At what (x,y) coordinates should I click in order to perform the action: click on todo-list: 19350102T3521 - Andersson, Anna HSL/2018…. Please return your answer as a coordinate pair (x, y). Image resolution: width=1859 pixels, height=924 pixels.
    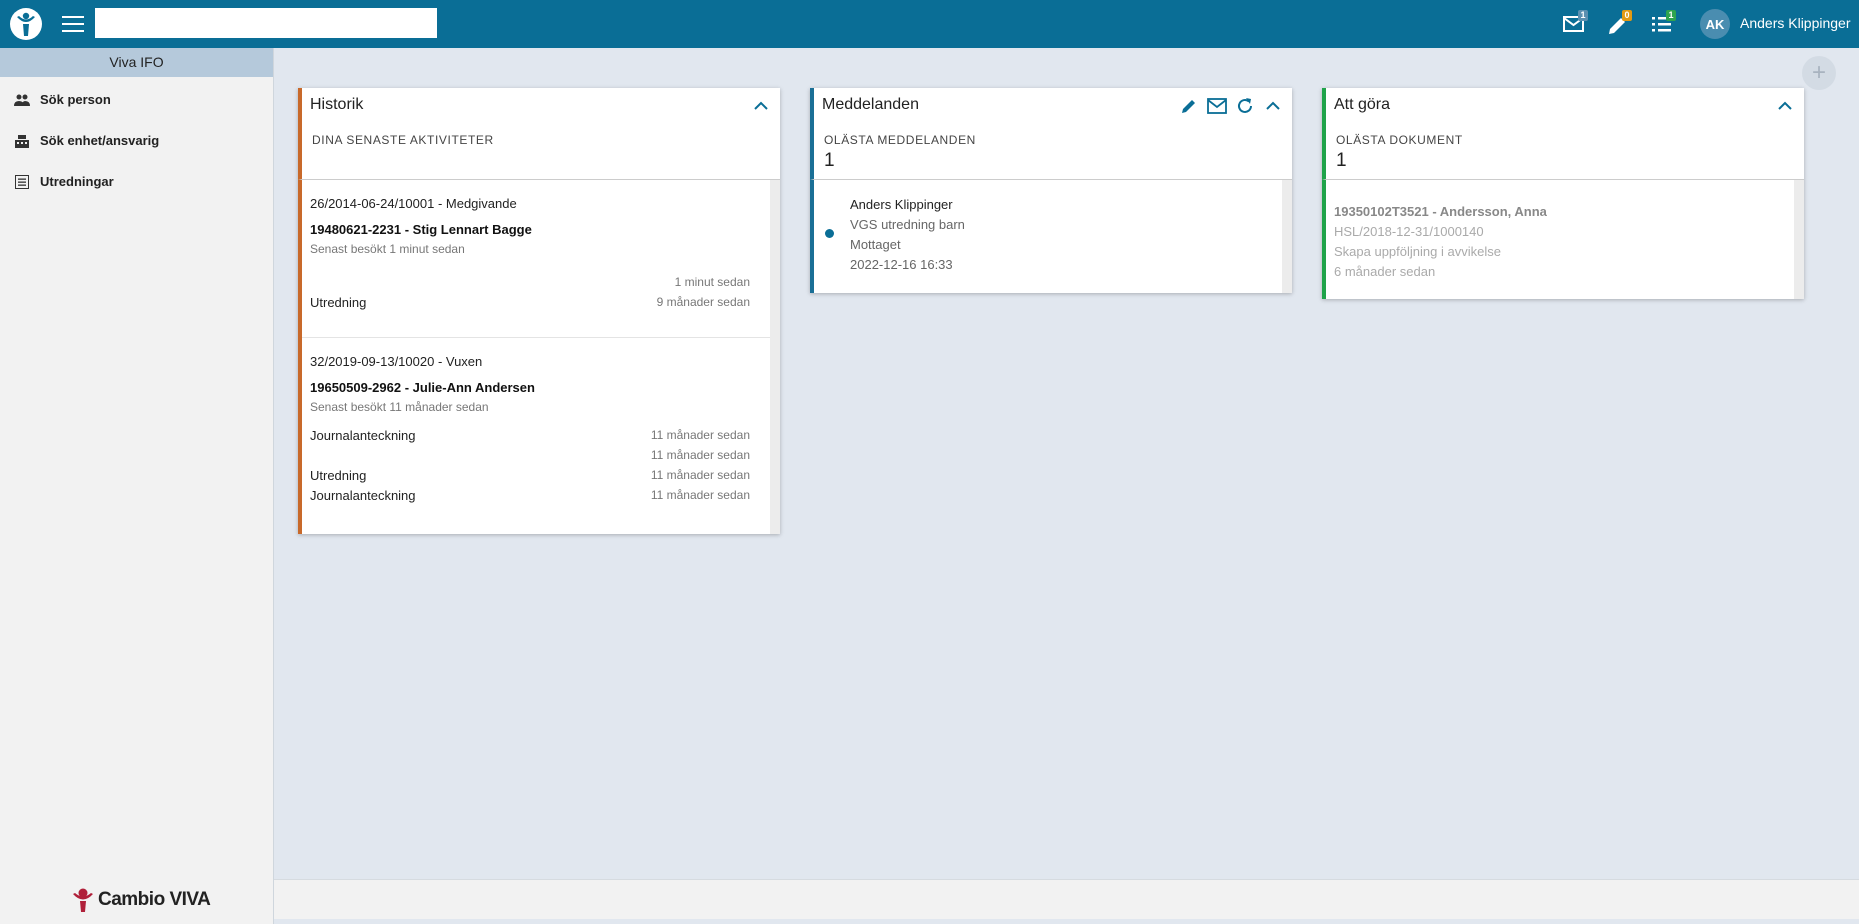
    Looking at the image, I should click on (1563, 239).